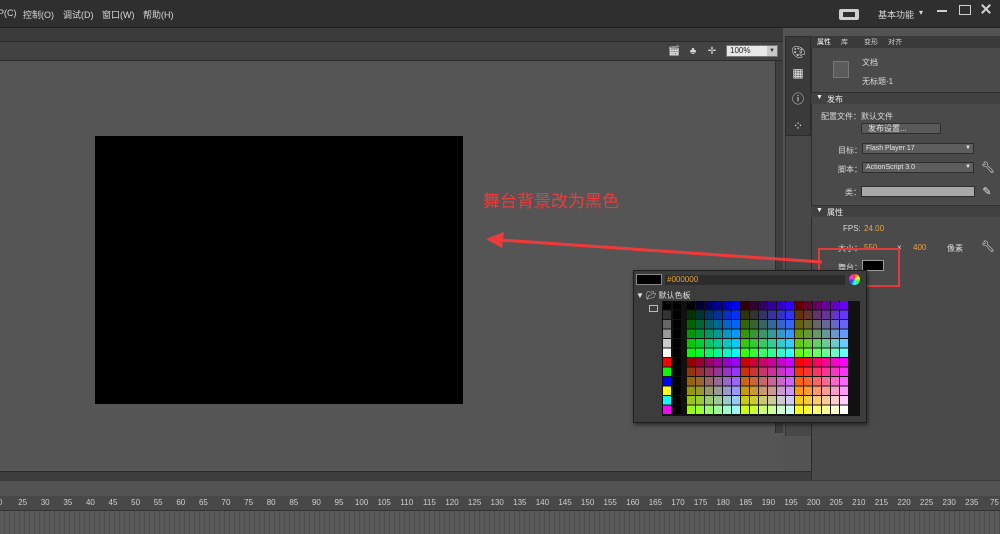 This screenshot has height=534, width=1000. Describe the element at coordinates (854, 279) in the screenshot. I see `color-wheel-icon` at that location.